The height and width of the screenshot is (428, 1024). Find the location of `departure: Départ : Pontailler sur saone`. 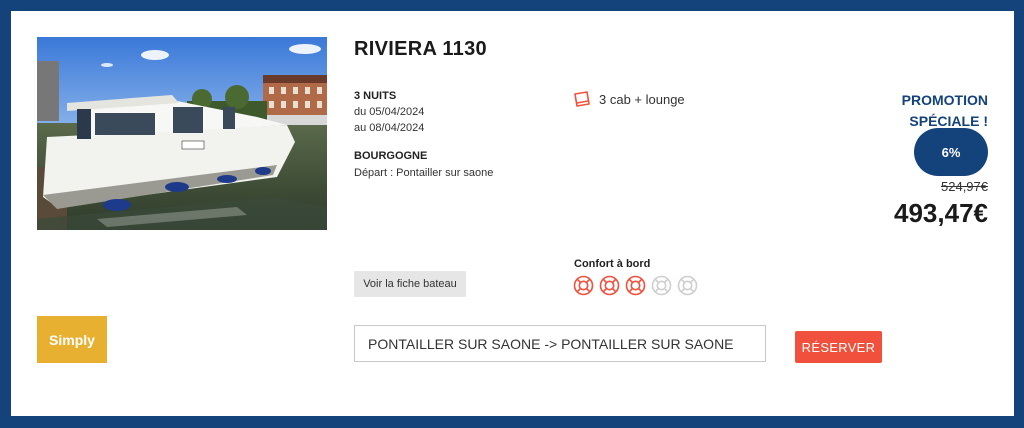

departure: Départ : Pontailler sur saone is located at coordinates (424, 173).